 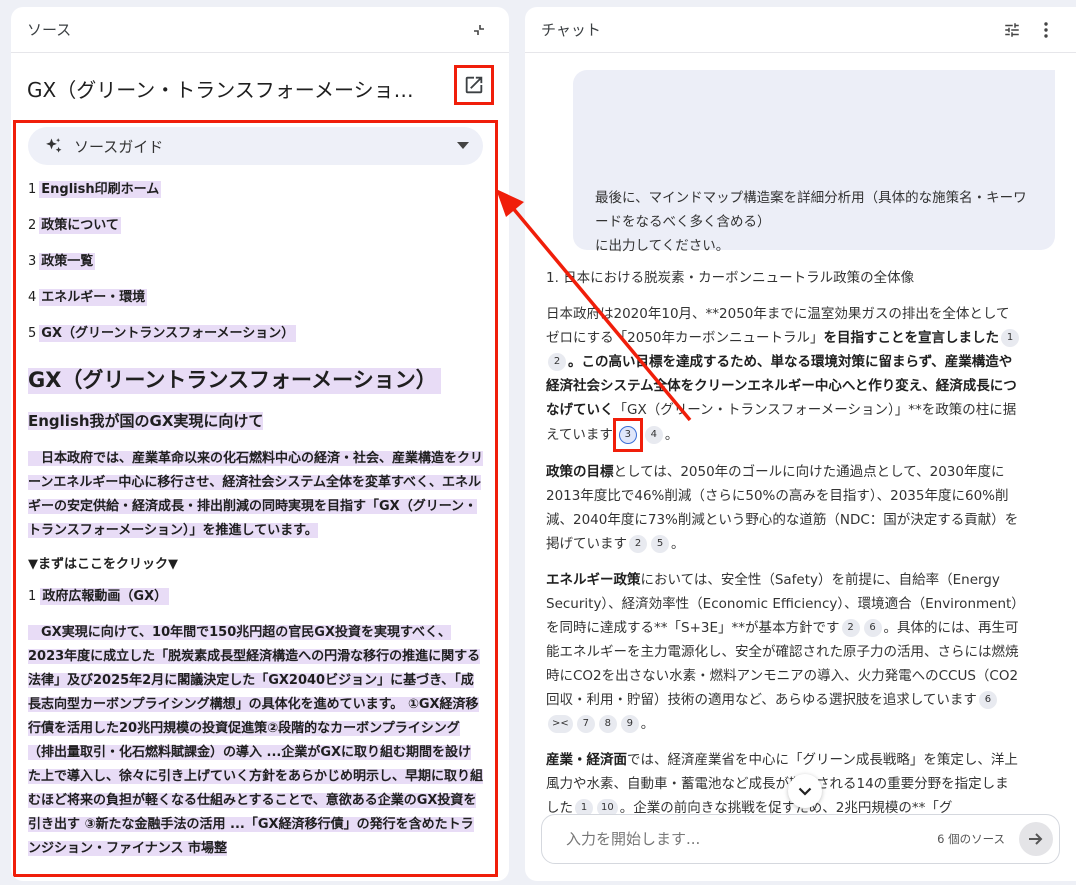 What do you see at coordinates (607, 724) in the screenshot?
I see `citation-chip: 8` at bounding box center [607, 724].